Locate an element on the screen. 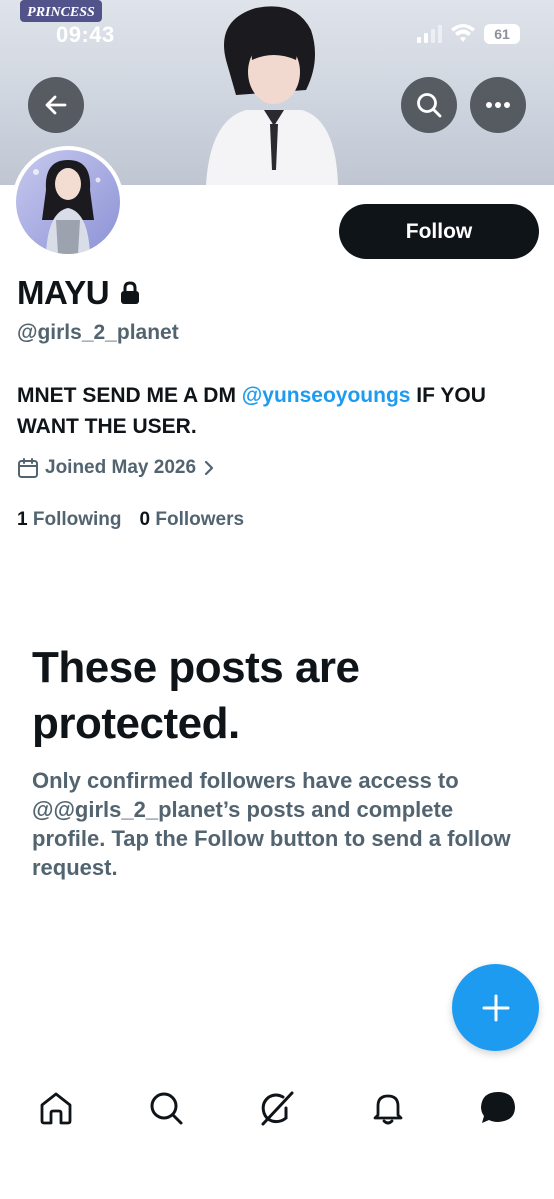 The width and height of the screenshot is (554, 1199). battery-indicator: 61 is located at coordinates (502, 34).